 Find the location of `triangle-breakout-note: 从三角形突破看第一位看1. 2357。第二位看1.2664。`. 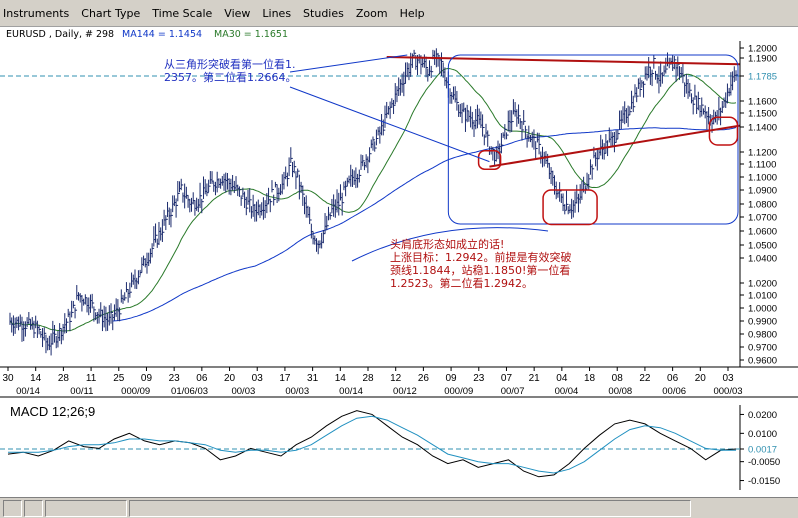

triangle-breakout-note: 从三角形突破看第一位看1. 2357。第二位看1.2664。 is located at coordinates (230, 71).